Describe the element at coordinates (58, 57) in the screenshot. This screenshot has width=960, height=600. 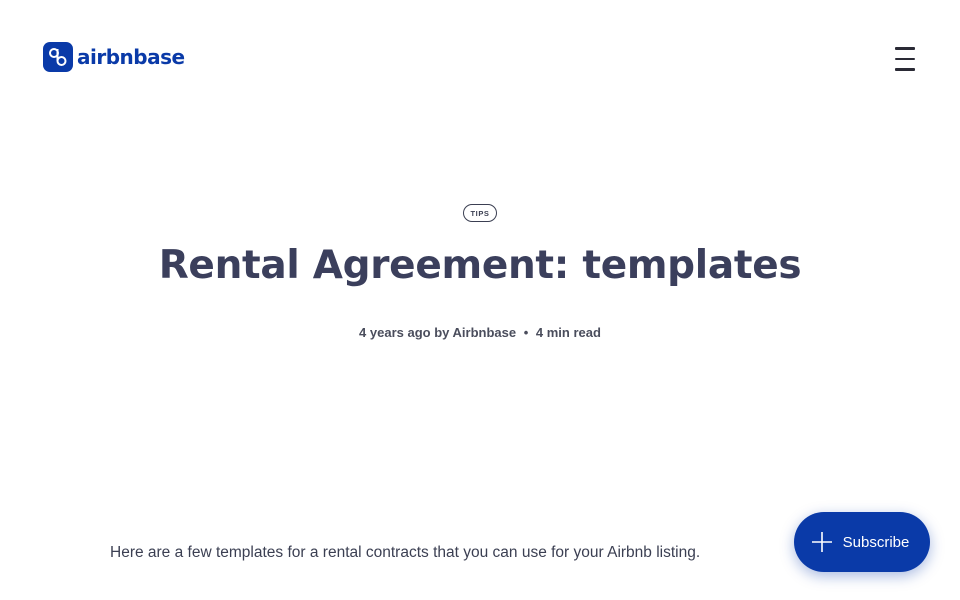
I see `airbnbase-logo-icon` at that location.